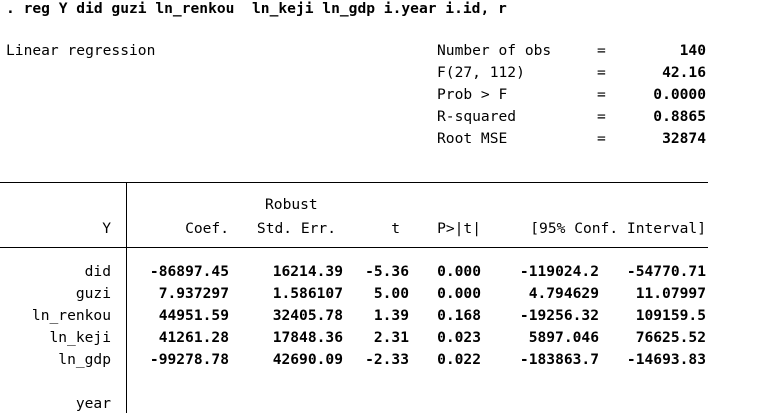 This screenshot has height=413, width=778. I want to click on stat-label: F(27, 112), so click(481, 72).